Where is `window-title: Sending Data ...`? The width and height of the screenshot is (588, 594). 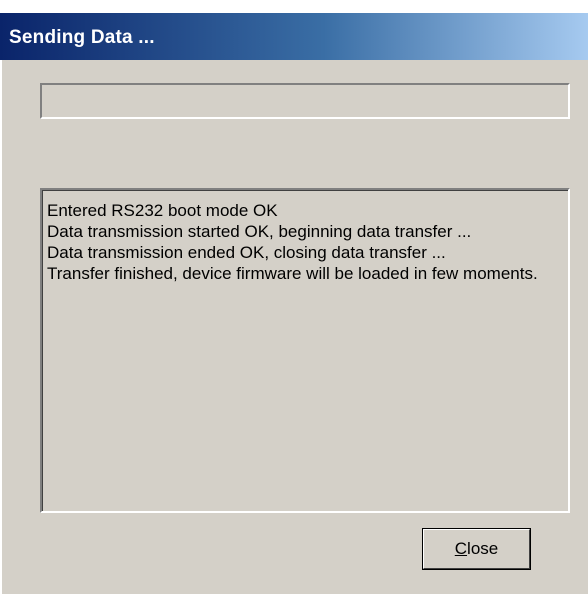
window-title: Sending Data ... is located at coordinates (82, 37).